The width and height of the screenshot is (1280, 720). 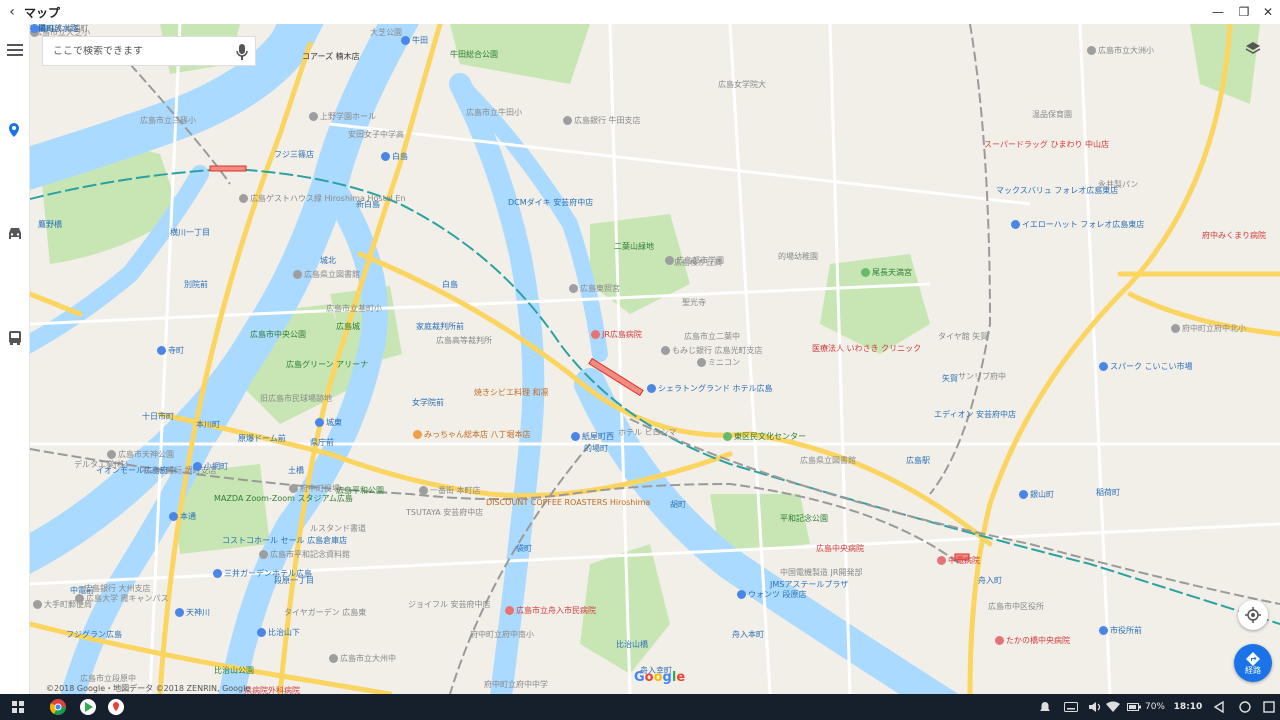 I want to click on map-label: 大芝公園, so click(x=386, y=32).